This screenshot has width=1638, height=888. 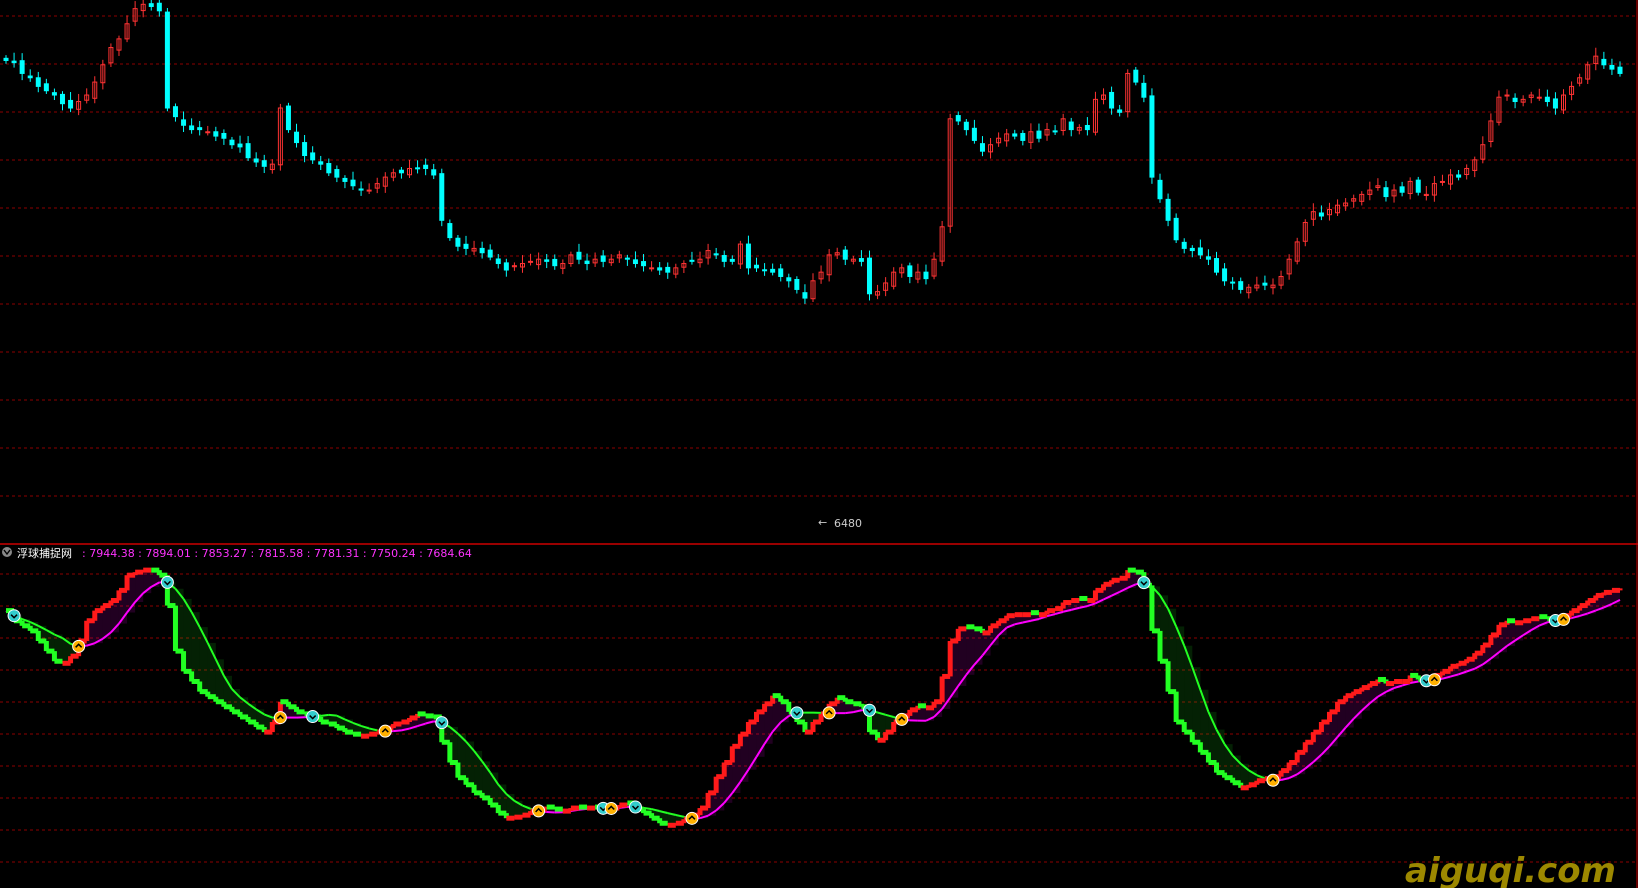 What do you see at coordinates (822, 522) in the screenshot?
I see `low-marker-arrow: ←` at bounding box center [822, 522].